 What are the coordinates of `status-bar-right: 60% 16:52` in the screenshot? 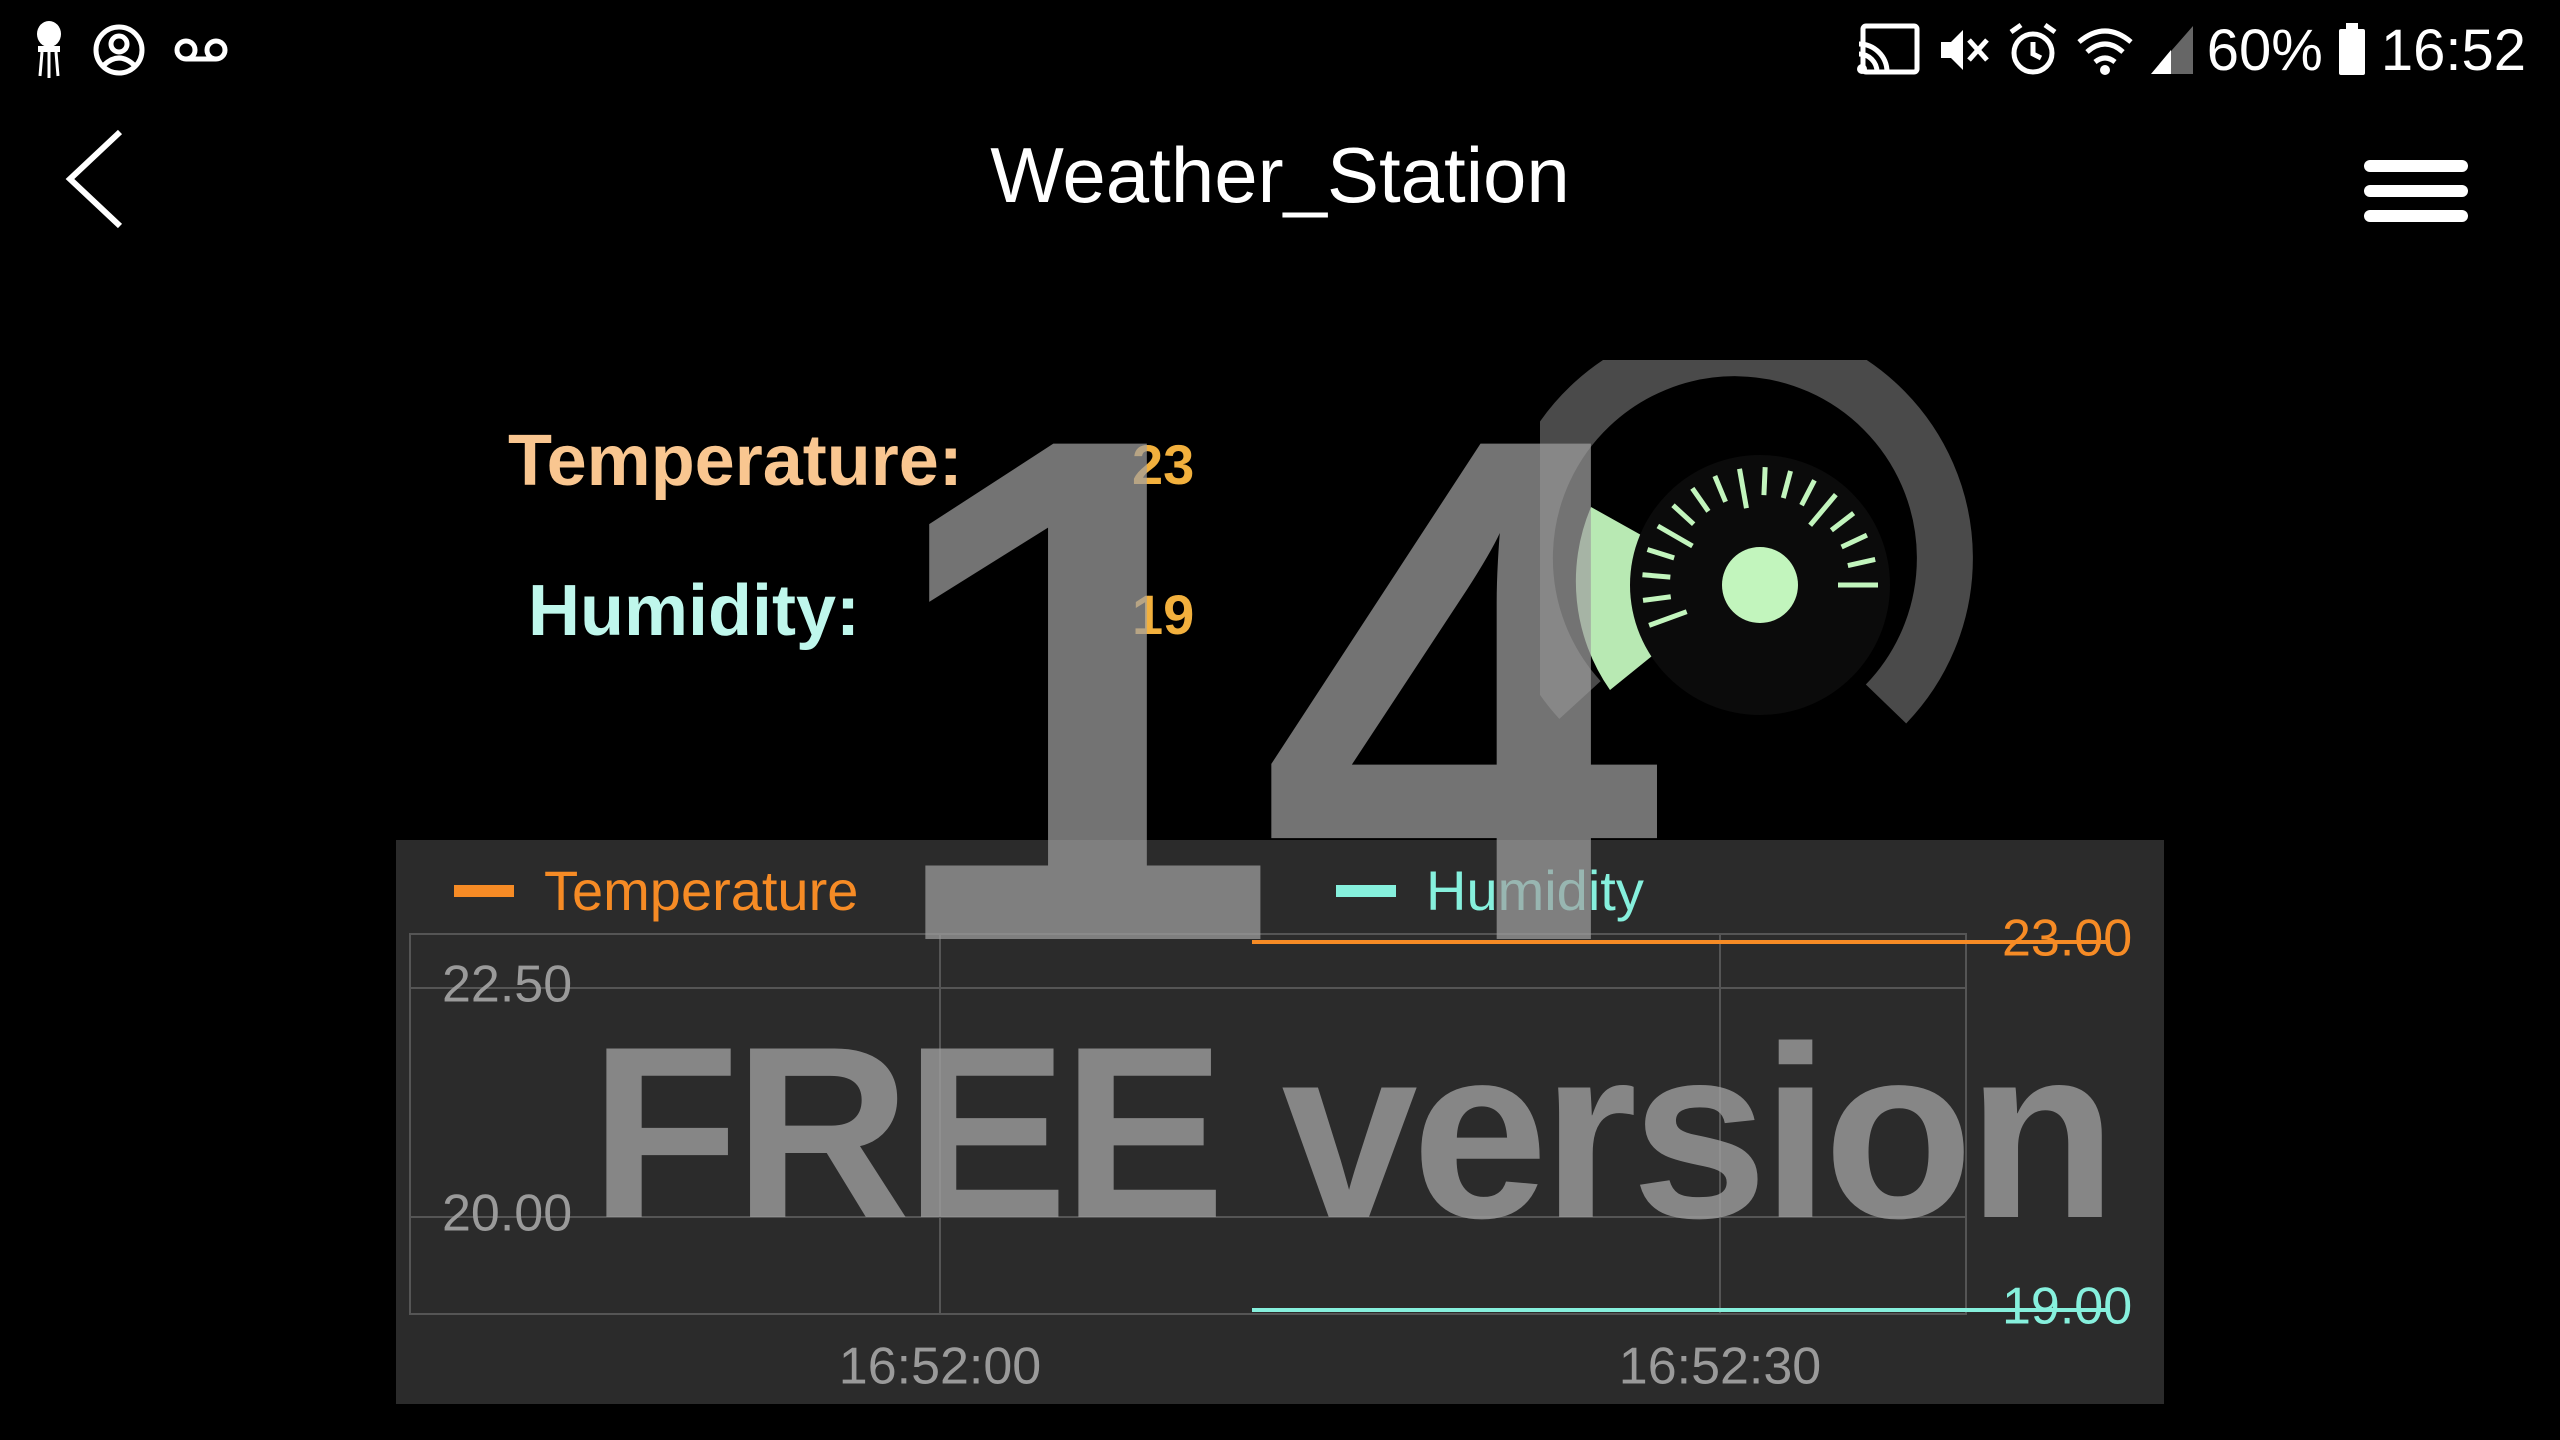 It's located at (2191, 50).